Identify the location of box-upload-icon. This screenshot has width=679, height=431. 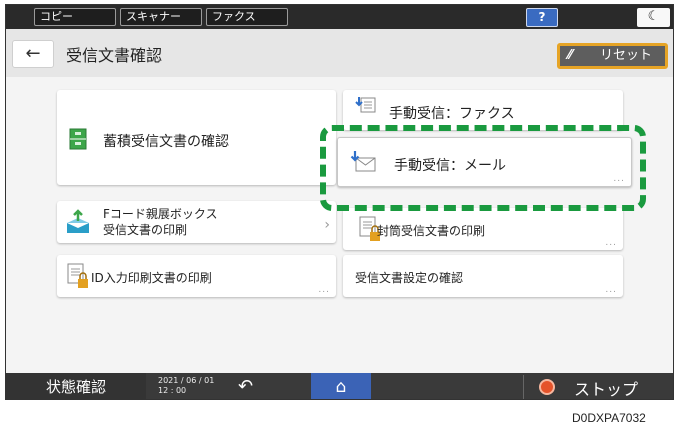
(78, 221).